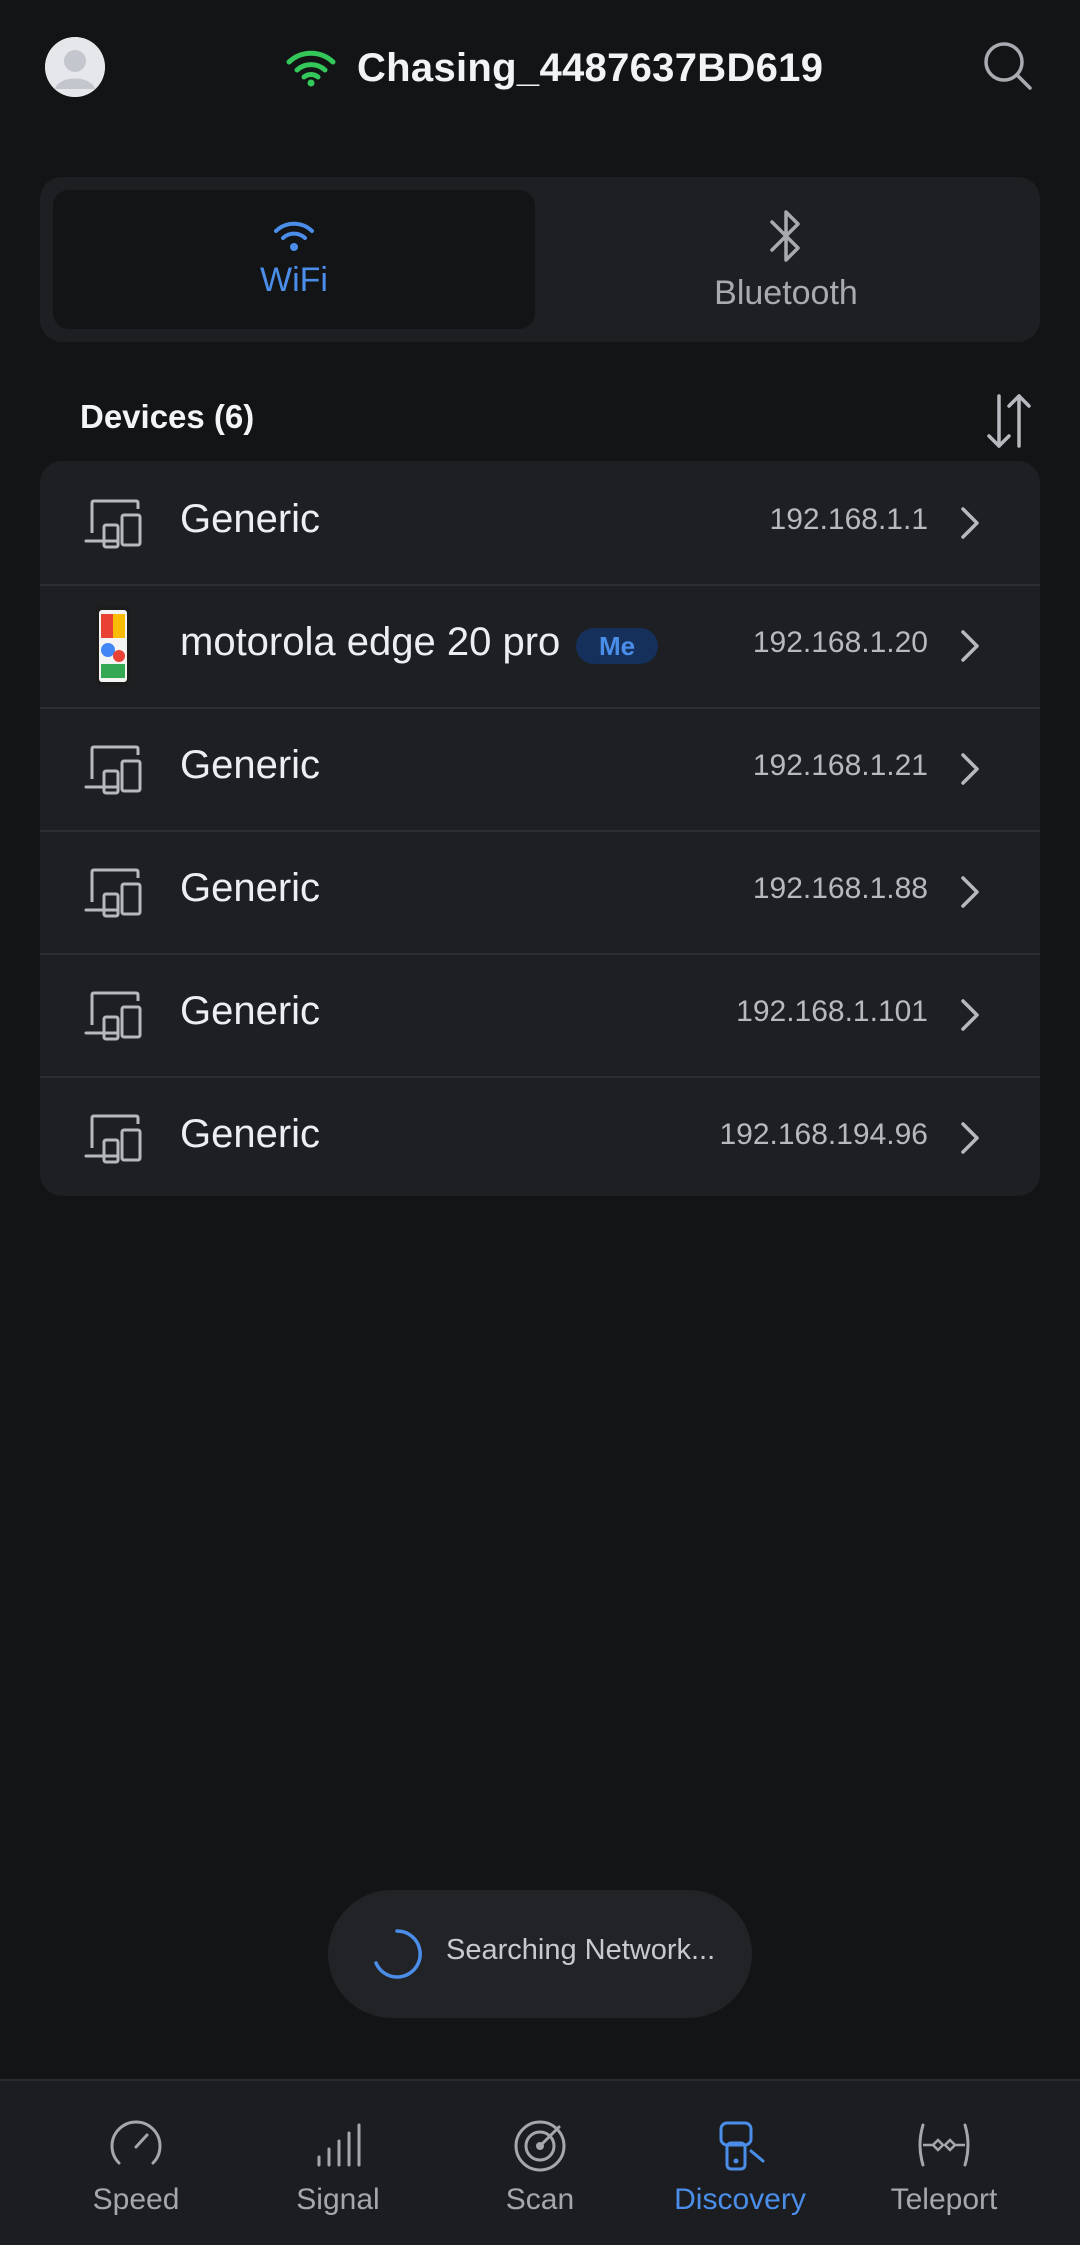 This screenshot has height=2245, width=1080. I want to click on top-bar: Chasing_4487637BD619, so click(540, 67).